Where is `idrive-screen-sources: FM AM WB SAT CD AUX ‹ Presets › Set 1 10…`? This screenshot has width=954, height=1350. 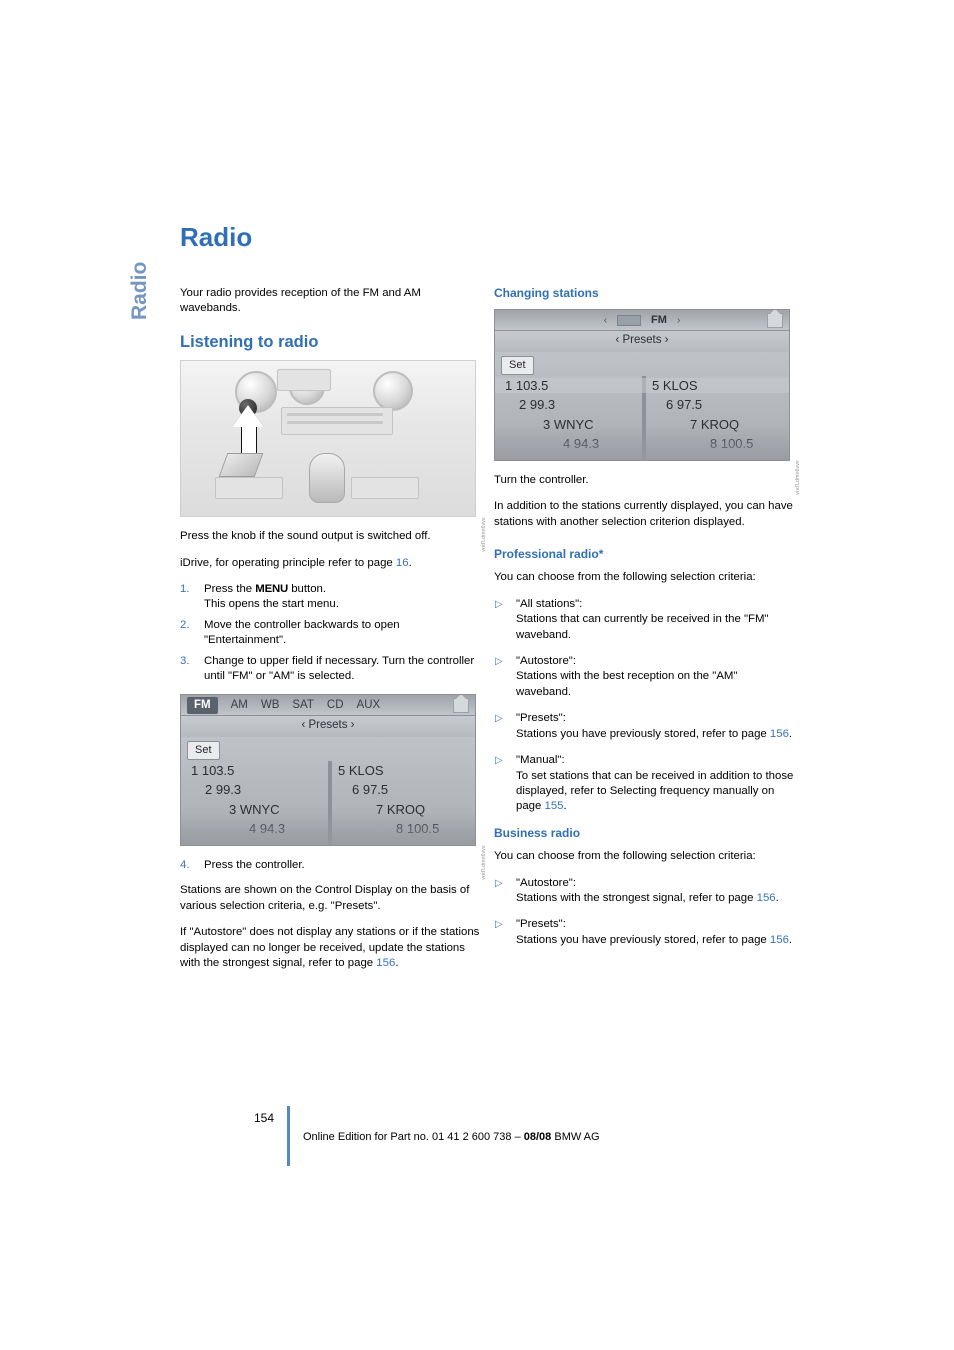 idrive-screen-sources: FM AM WB SAT CD AUX ‹ Presets › Set 1 10… is located at coordinates (328, 770).